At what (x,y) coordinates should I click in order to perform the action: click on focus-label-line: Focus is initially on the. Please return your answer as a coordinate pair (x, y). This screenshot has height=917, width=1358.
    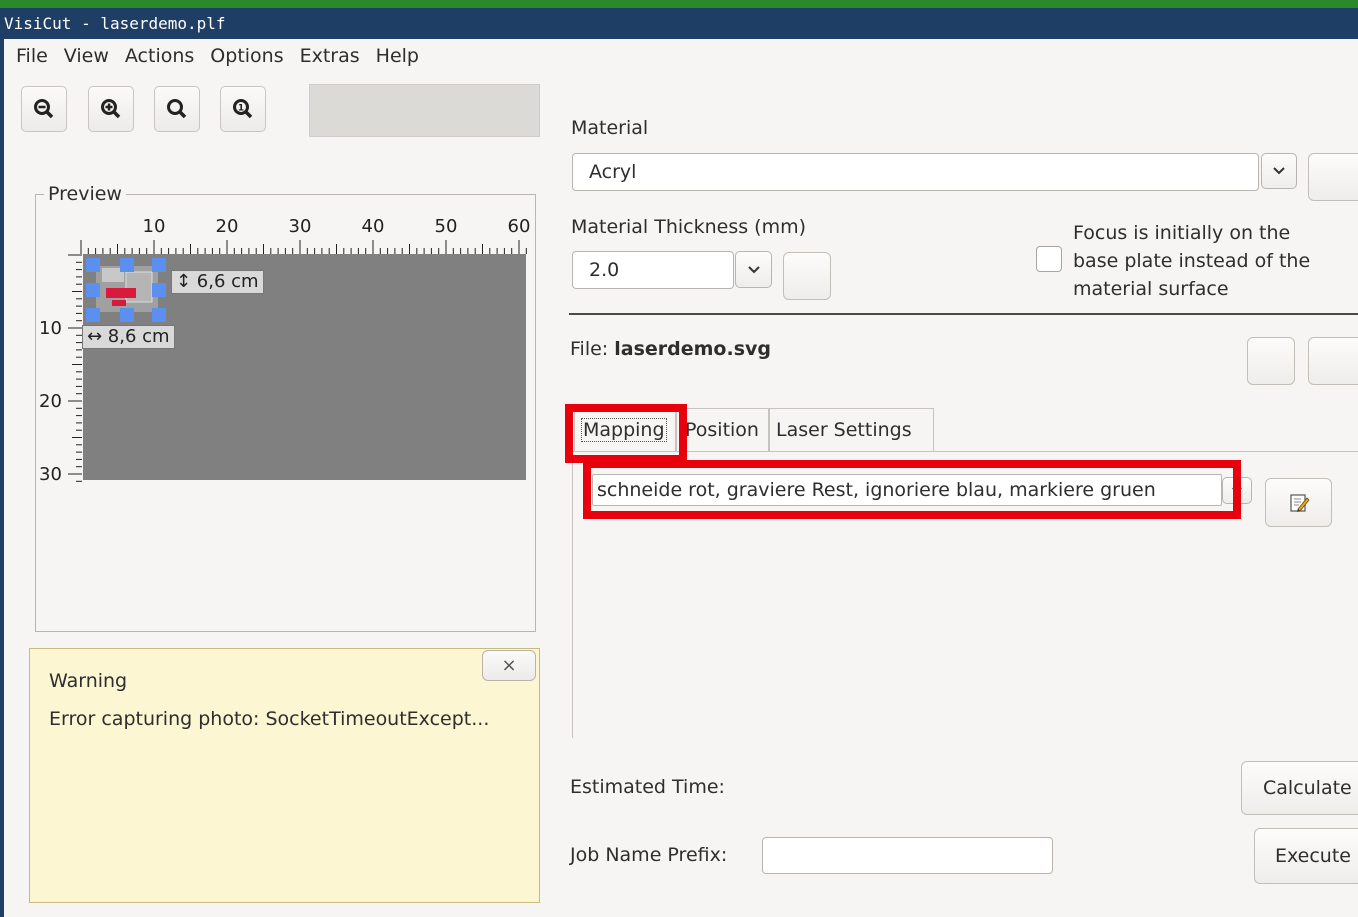
    Looking at the image, I should click on (1182, 233).